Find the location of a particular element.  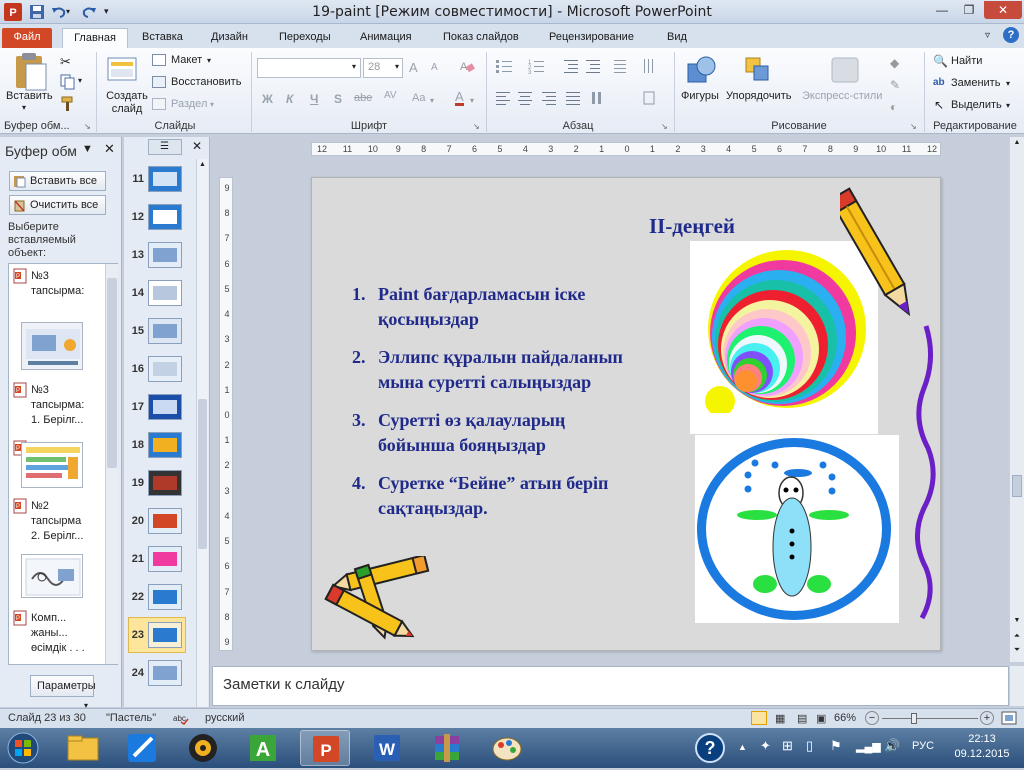

shapes-button: Фигуры is located at coordinates (700, 96).